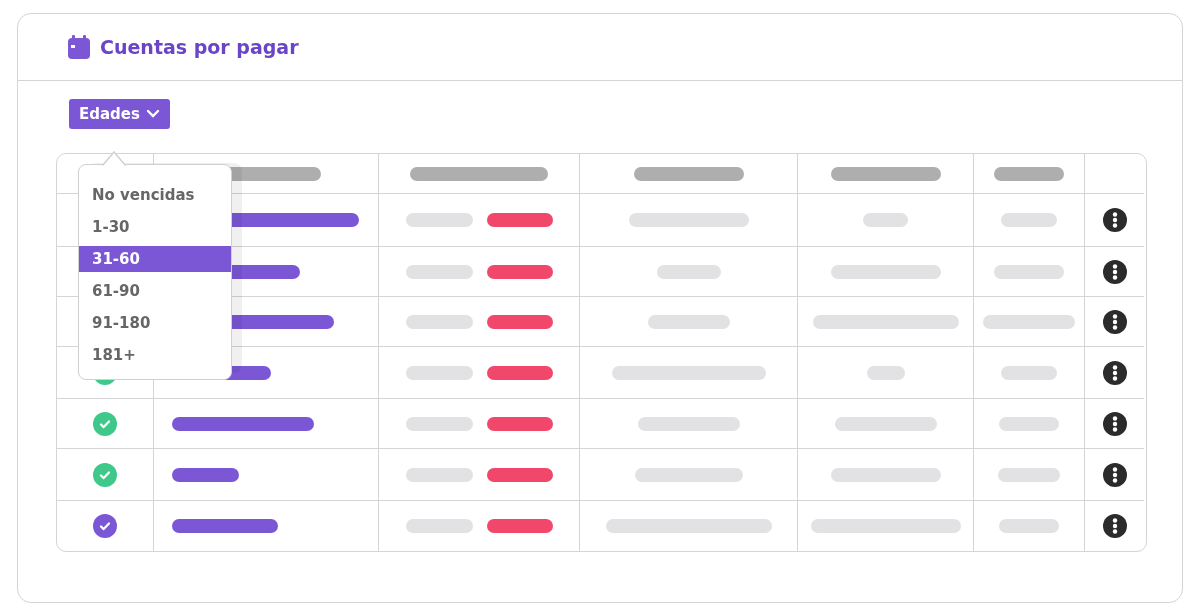 This screenshot has width=1200, height=609. What do you see at coordinates (155, 323) in the screenshot?
I see `menu-item: 91-180` at bounding box center [155, 323].